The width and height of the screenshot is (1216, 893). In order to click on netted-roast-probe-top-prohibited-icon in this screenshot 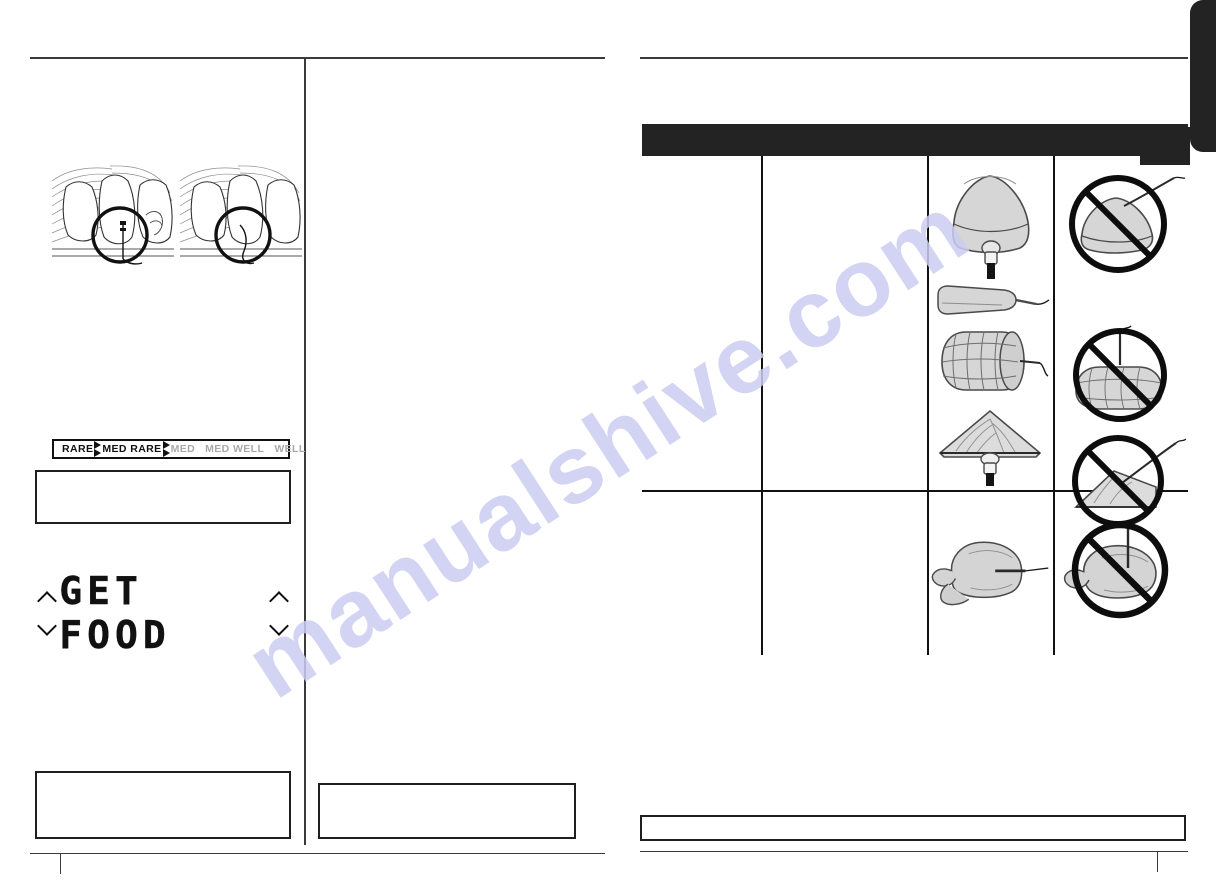, I will do `click(1119, 373)`.